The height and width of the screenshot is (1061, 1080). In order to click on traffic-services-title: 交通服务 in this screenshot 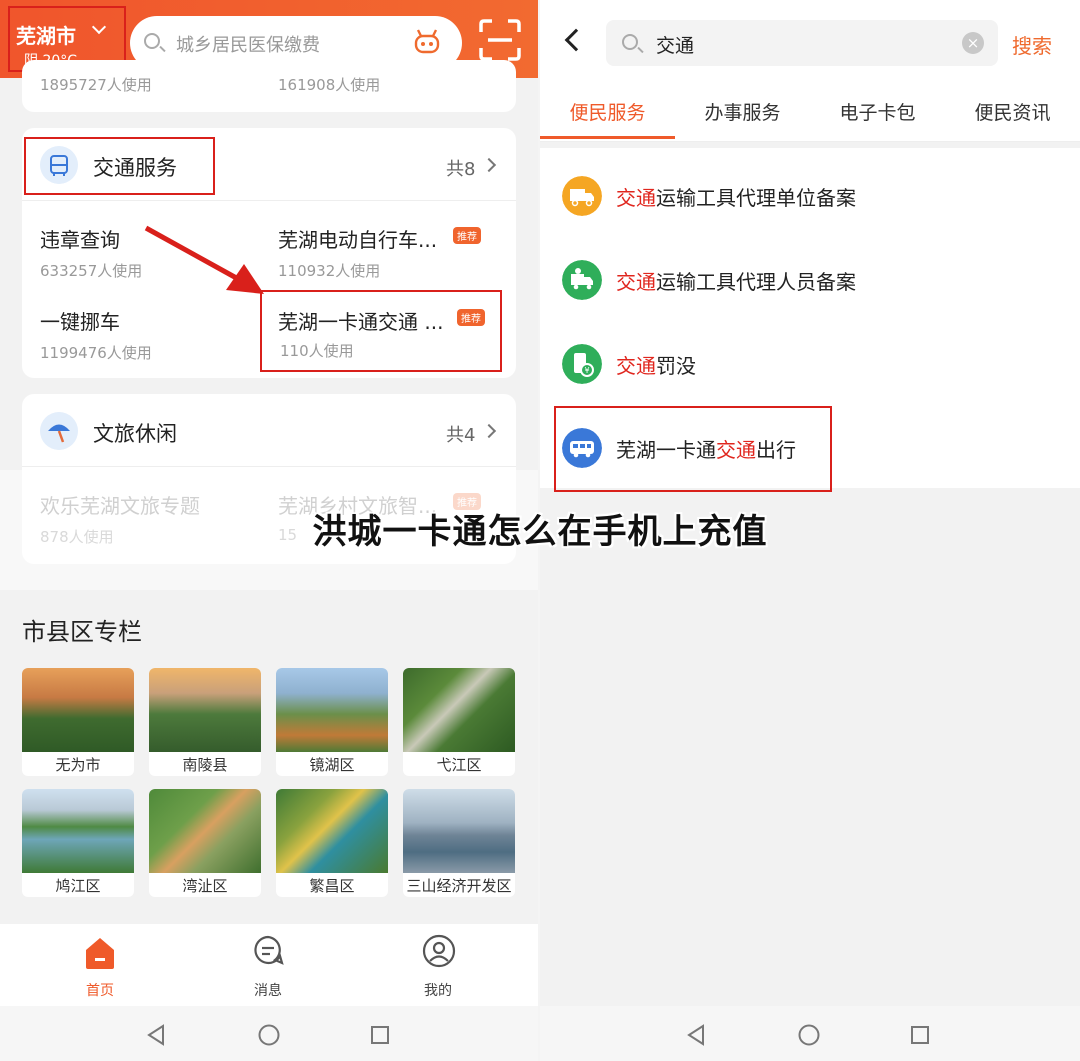, I will do `click(135, 167)`.